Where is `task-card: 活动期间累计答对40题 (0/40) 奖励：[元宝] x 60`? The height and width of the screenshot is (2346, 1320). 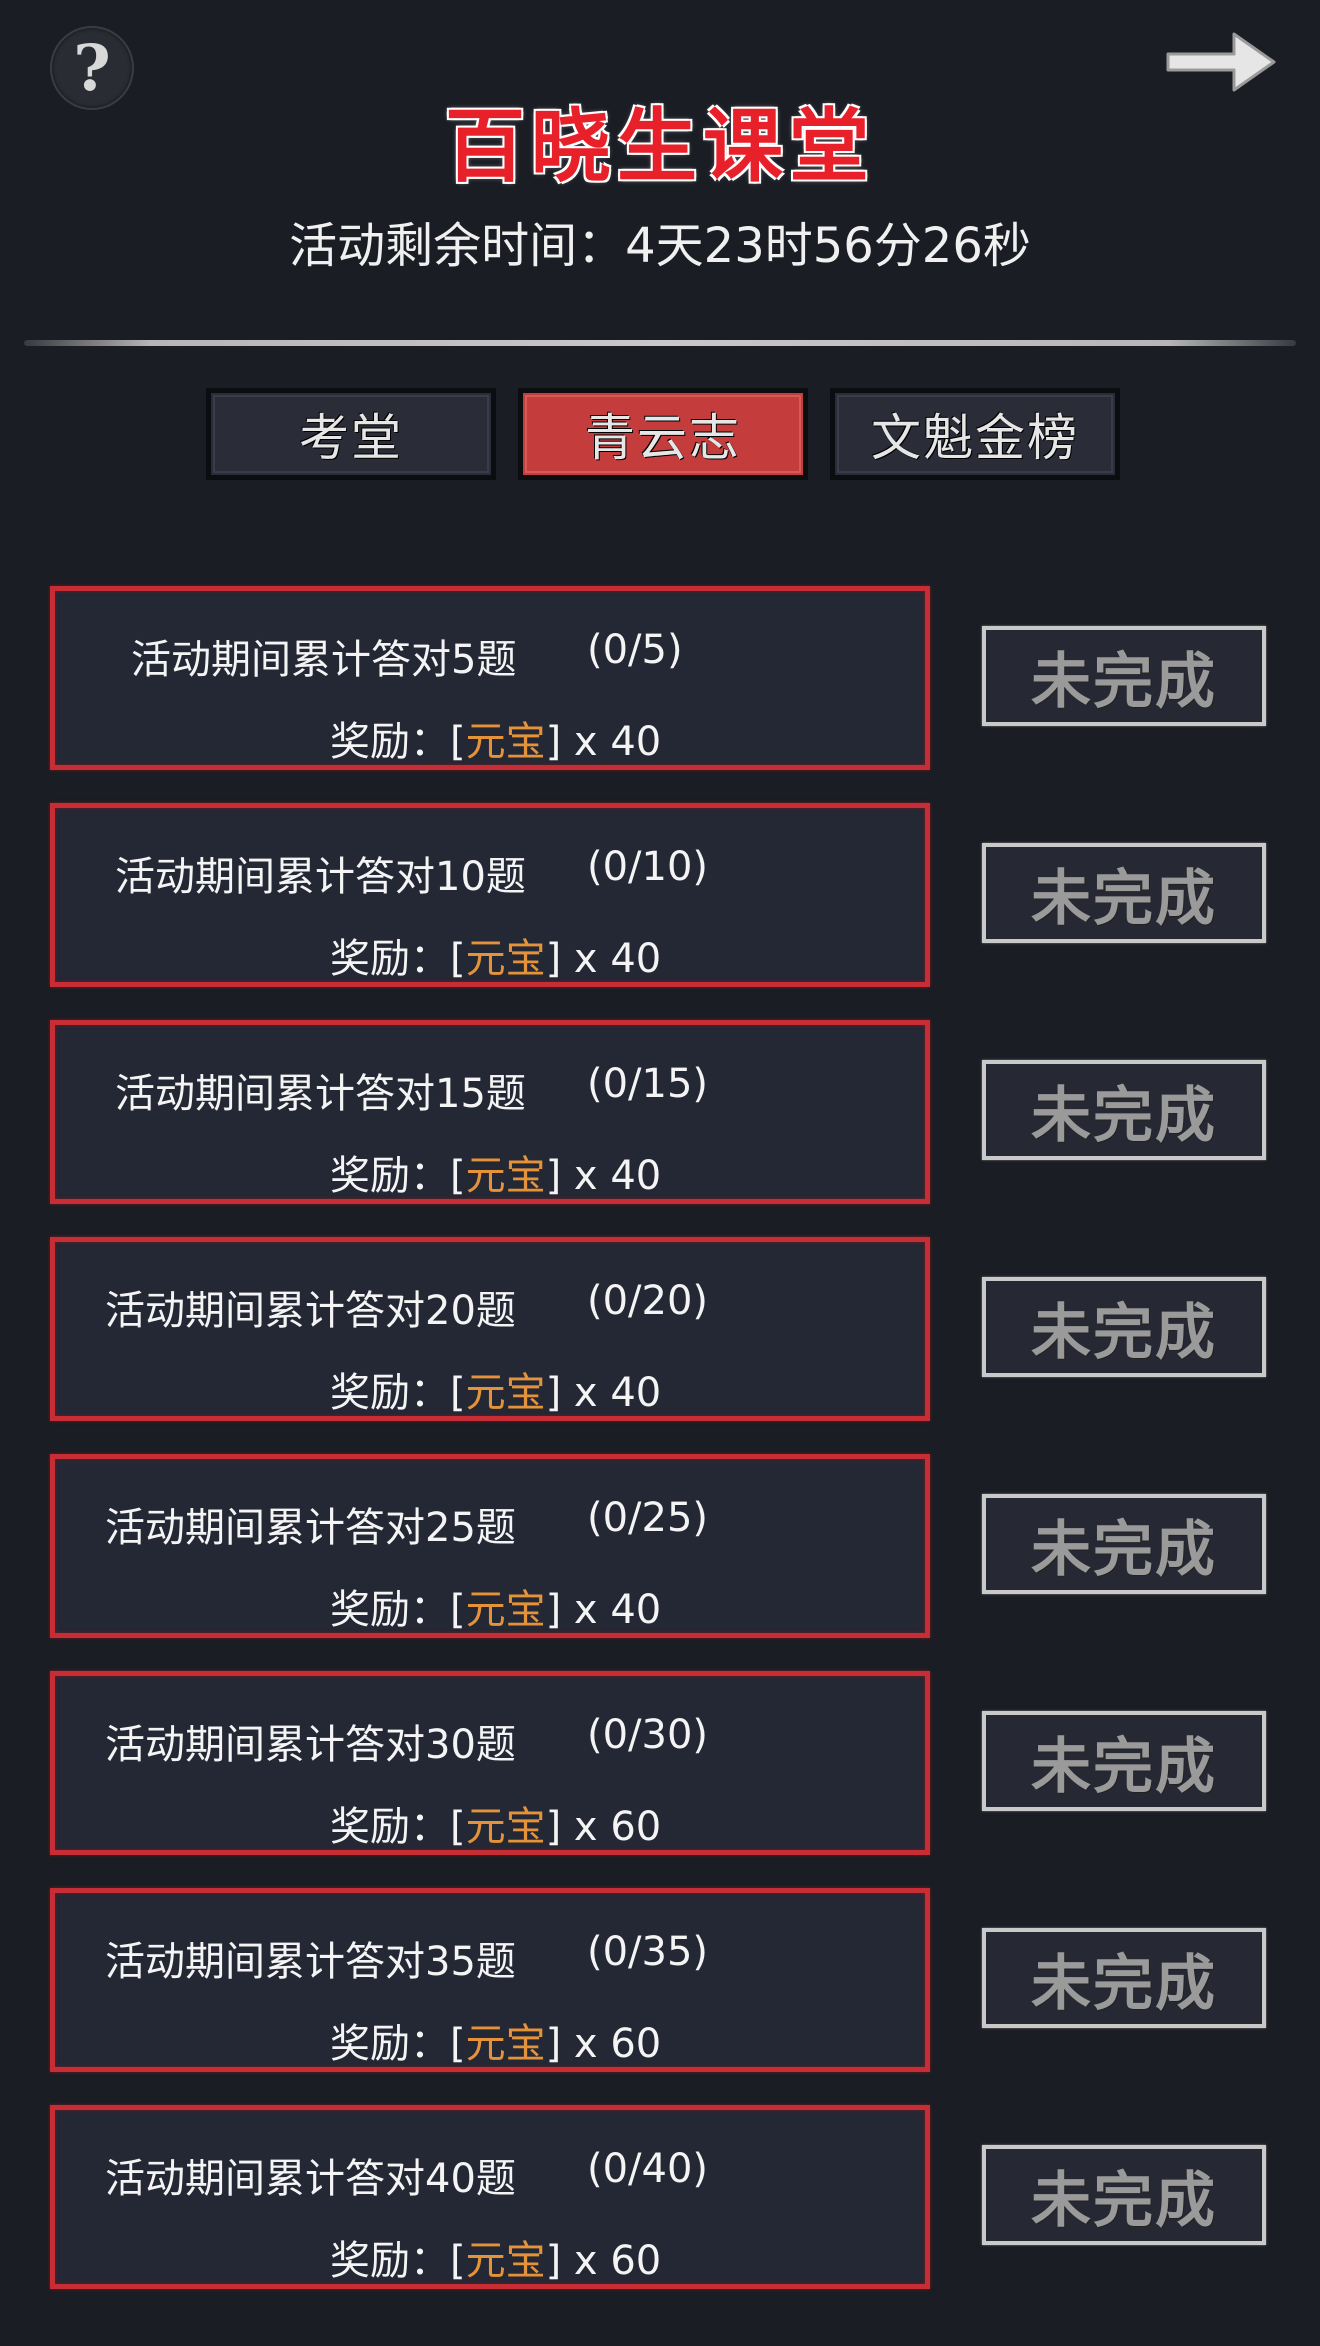
task-card: 活动期间累计答对40题 (0/40) 奖励：[元宝] x 60 is located at coordinates (490, 2197).